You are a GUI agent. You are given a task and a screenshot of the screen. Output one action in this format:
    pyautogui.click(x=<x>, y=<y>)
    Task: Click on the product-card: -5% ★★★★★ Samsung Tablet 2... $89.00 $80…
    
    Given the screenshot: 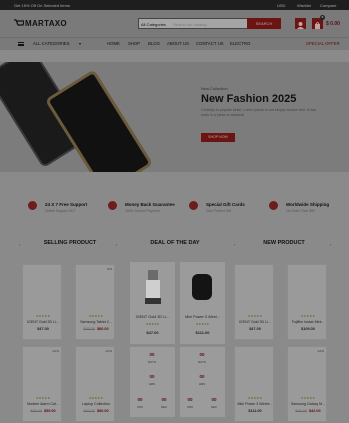 What is the action you would take?
    pyautogui.click(x=95, y=302)
    